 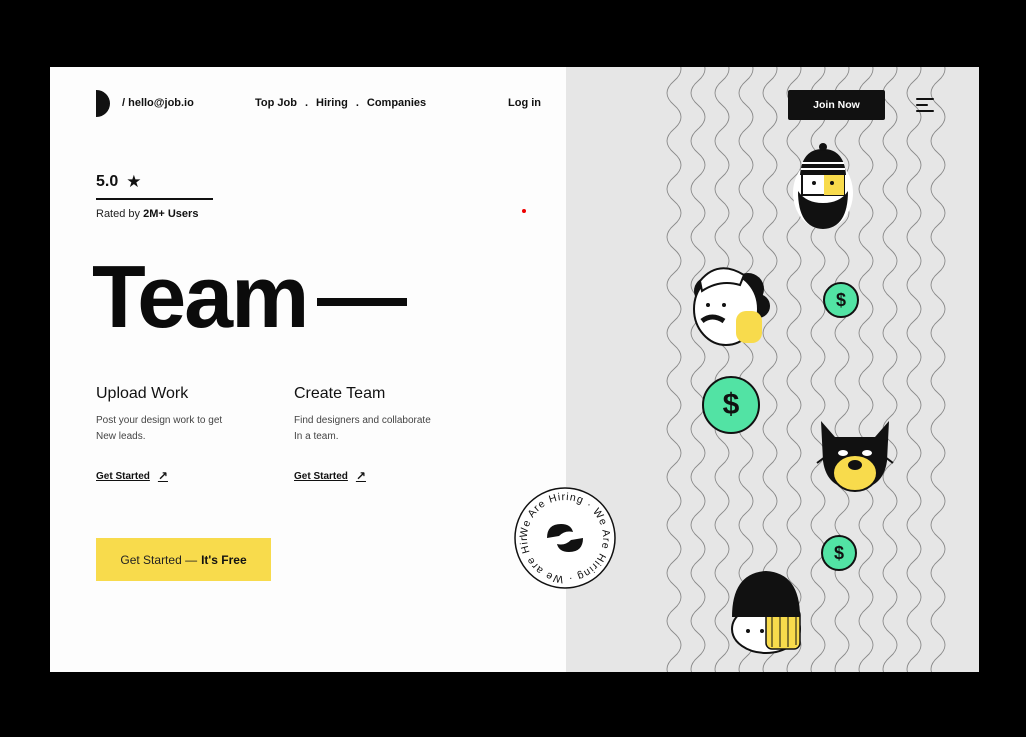 What do you see at coordinates (836, 105) in the screenshot?
I see `join-now-button: Join Now` at bounding box center [836, 105].